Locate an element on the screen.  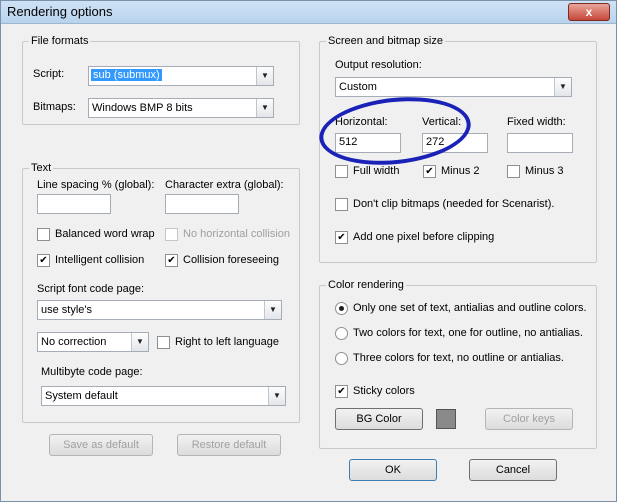
bitmaps-label: Bitmaps: is located at coordinates (54, 107).